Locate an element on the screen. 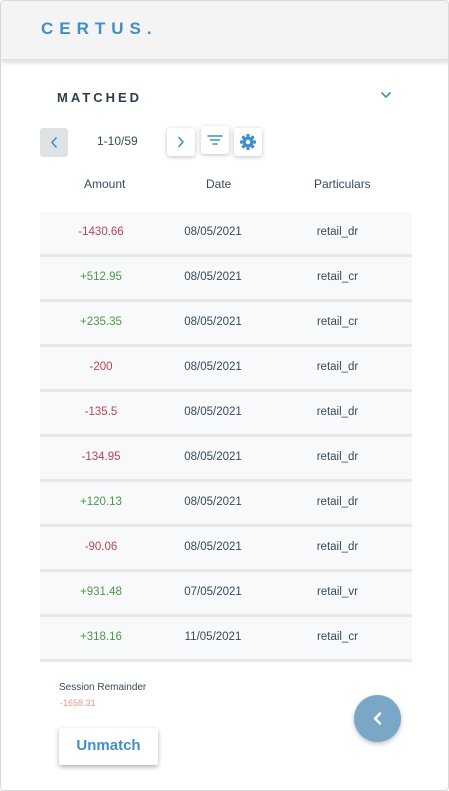 The image size is (449, 791). column-header-date: Date is located at coordinates (218, 184).